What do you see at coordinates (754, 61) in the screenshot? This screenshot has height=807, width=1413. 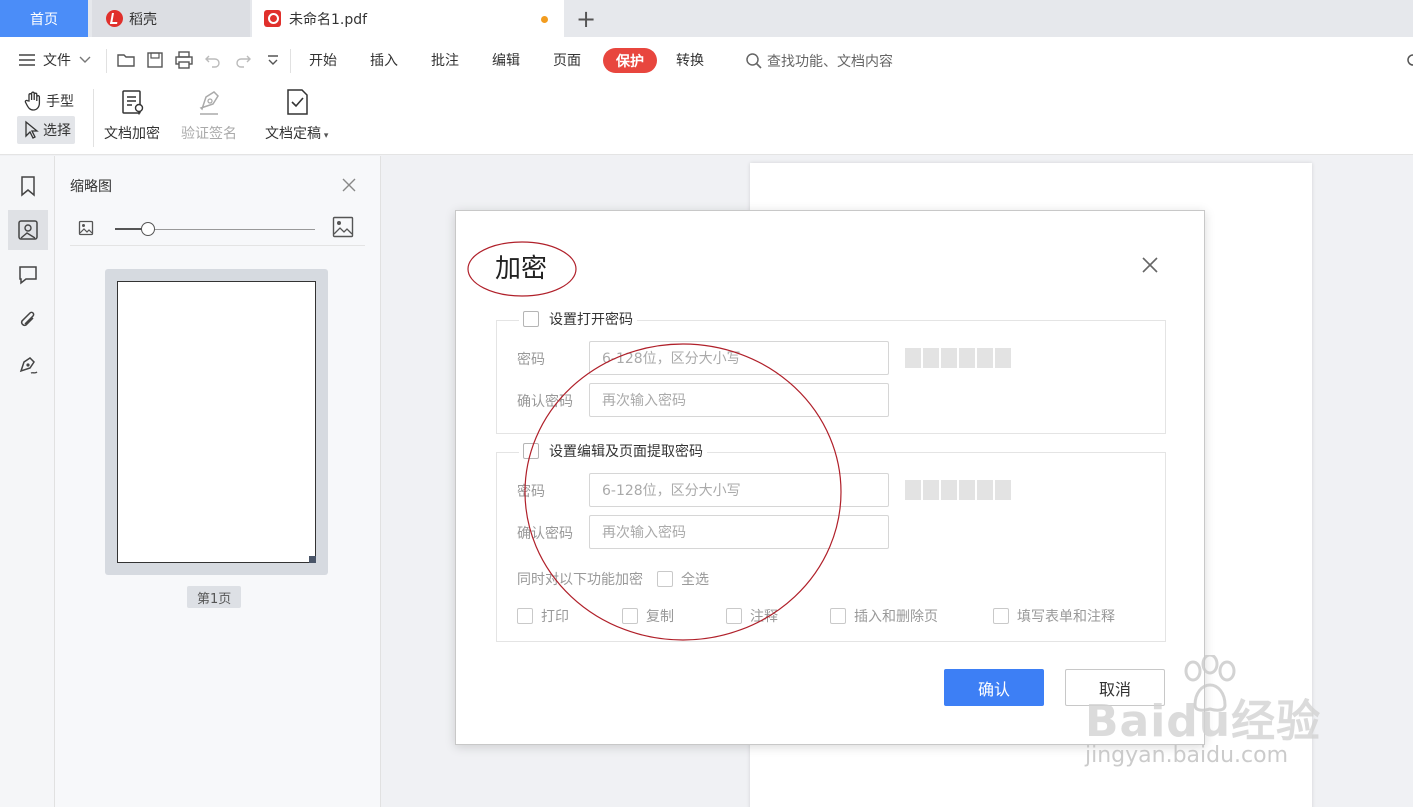 I see `search-icon` at bounding box center [754, 61].